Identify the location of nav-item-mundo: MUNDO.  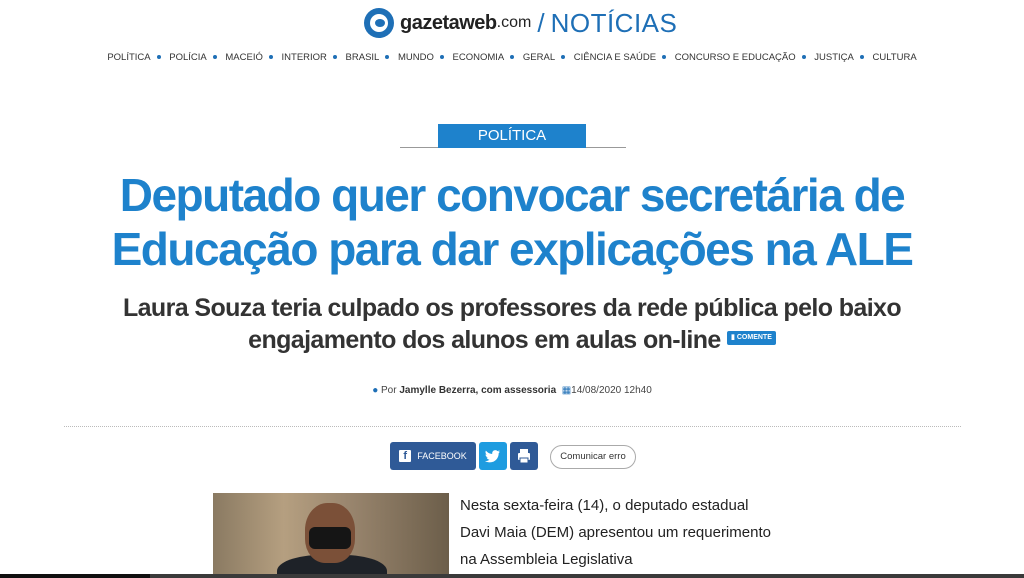
(416, 57).